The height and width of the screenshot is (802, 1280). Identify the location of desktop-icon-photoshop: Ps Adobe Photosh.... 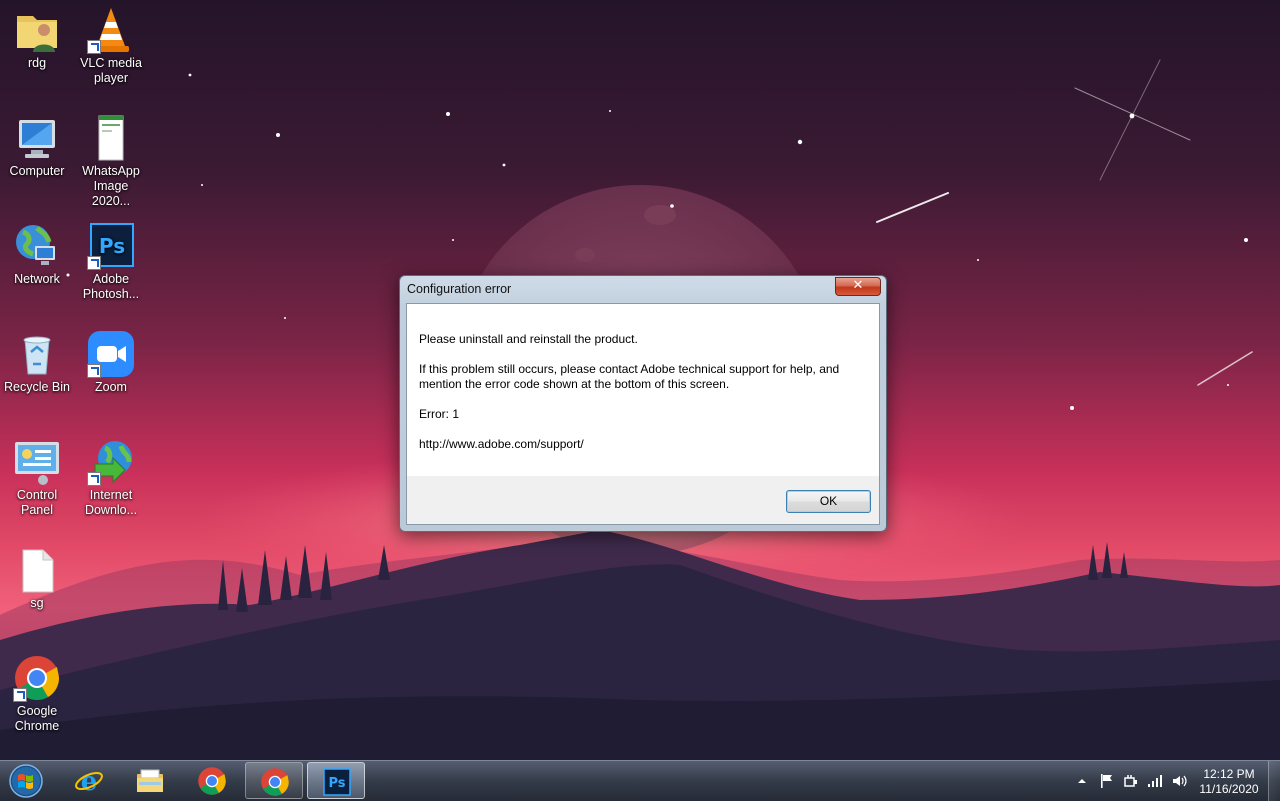
(111, 262).